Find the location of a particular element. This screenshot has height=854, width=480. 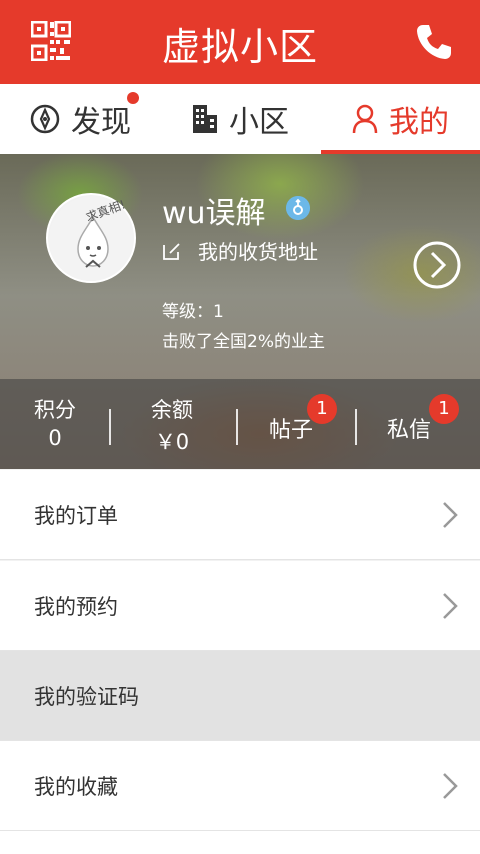

stat-messages: 私信 is located at coordinates (409, 428).